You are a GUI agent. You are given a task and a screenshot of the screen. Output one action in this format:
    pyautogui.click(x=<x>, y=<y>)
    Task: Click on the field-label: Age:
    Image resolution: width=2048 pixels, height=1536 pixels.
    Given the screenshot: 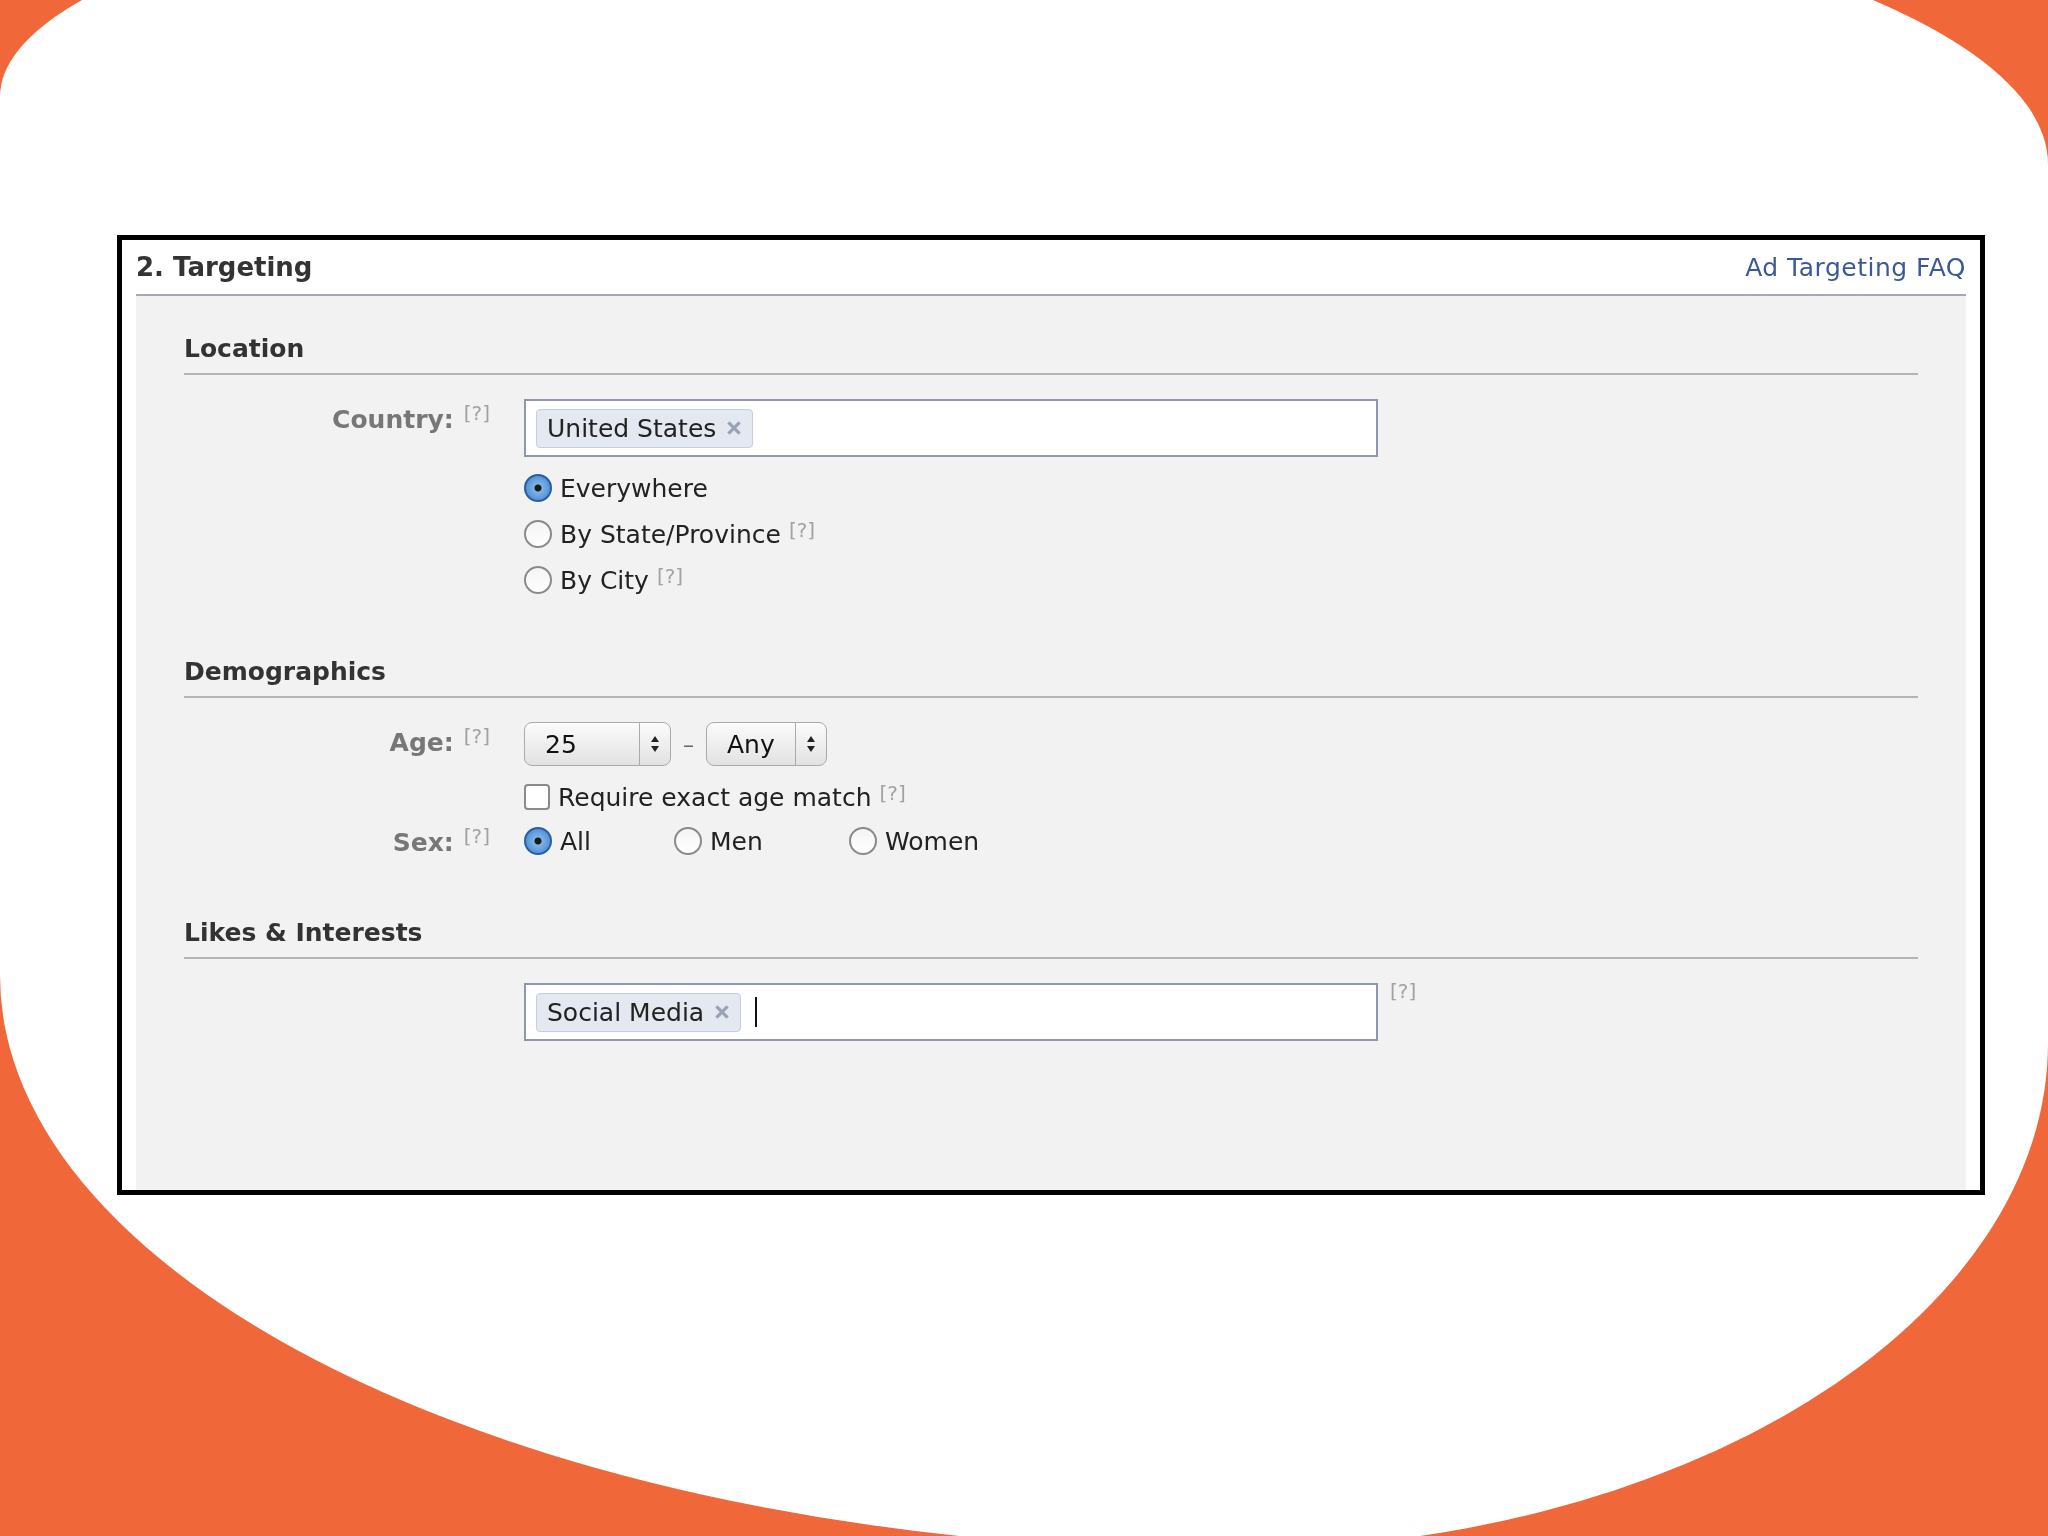 What is the action you would take?
    pyautogui.click(x=421, y=742)
    